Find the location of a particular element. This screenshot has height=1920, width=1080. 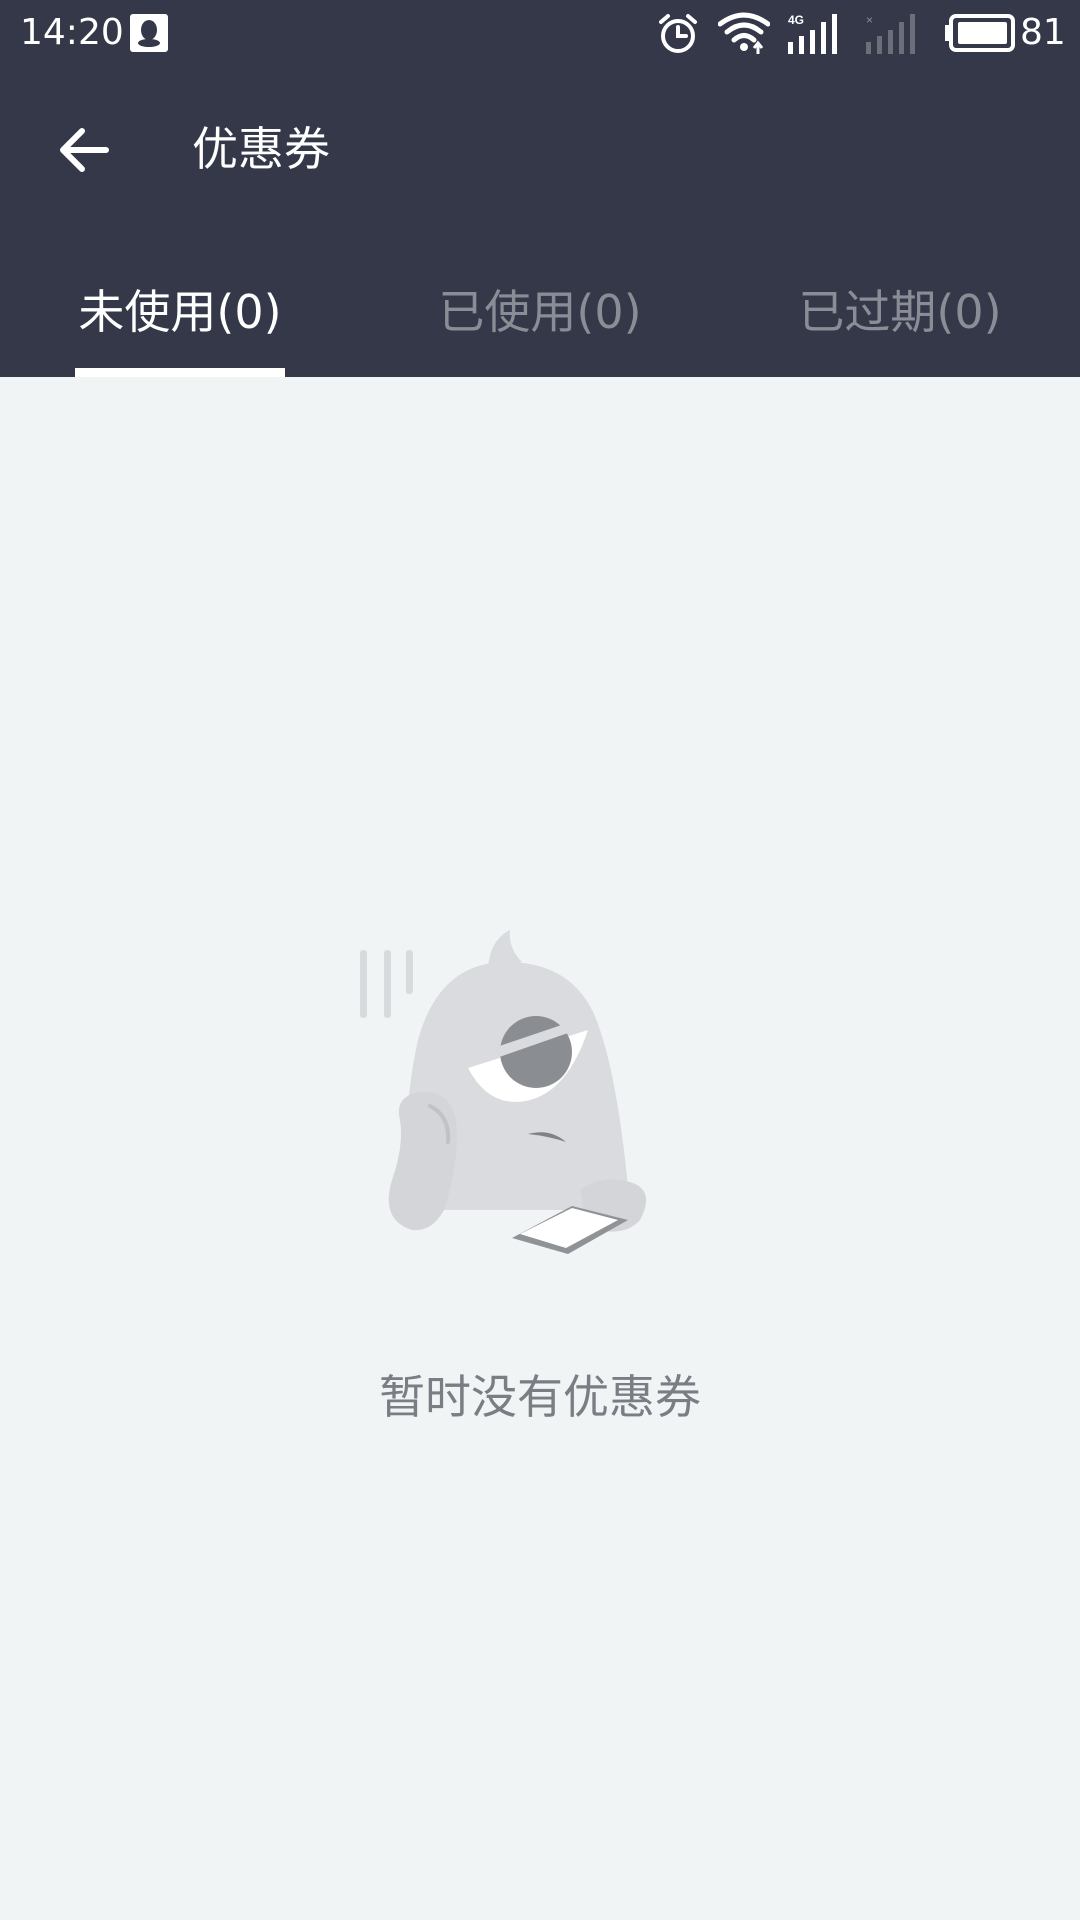

battery-icon is located at coordinates (980, 33).